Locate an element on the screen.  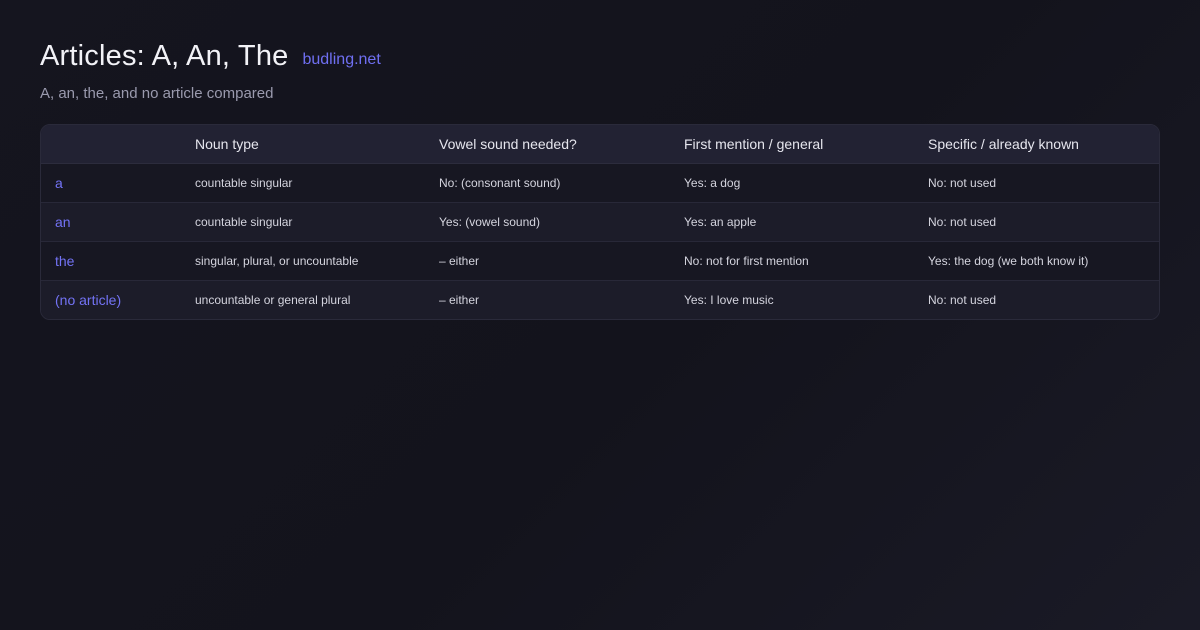
column-header-specific: Specific / already known is located at coordinates (1036, 144).